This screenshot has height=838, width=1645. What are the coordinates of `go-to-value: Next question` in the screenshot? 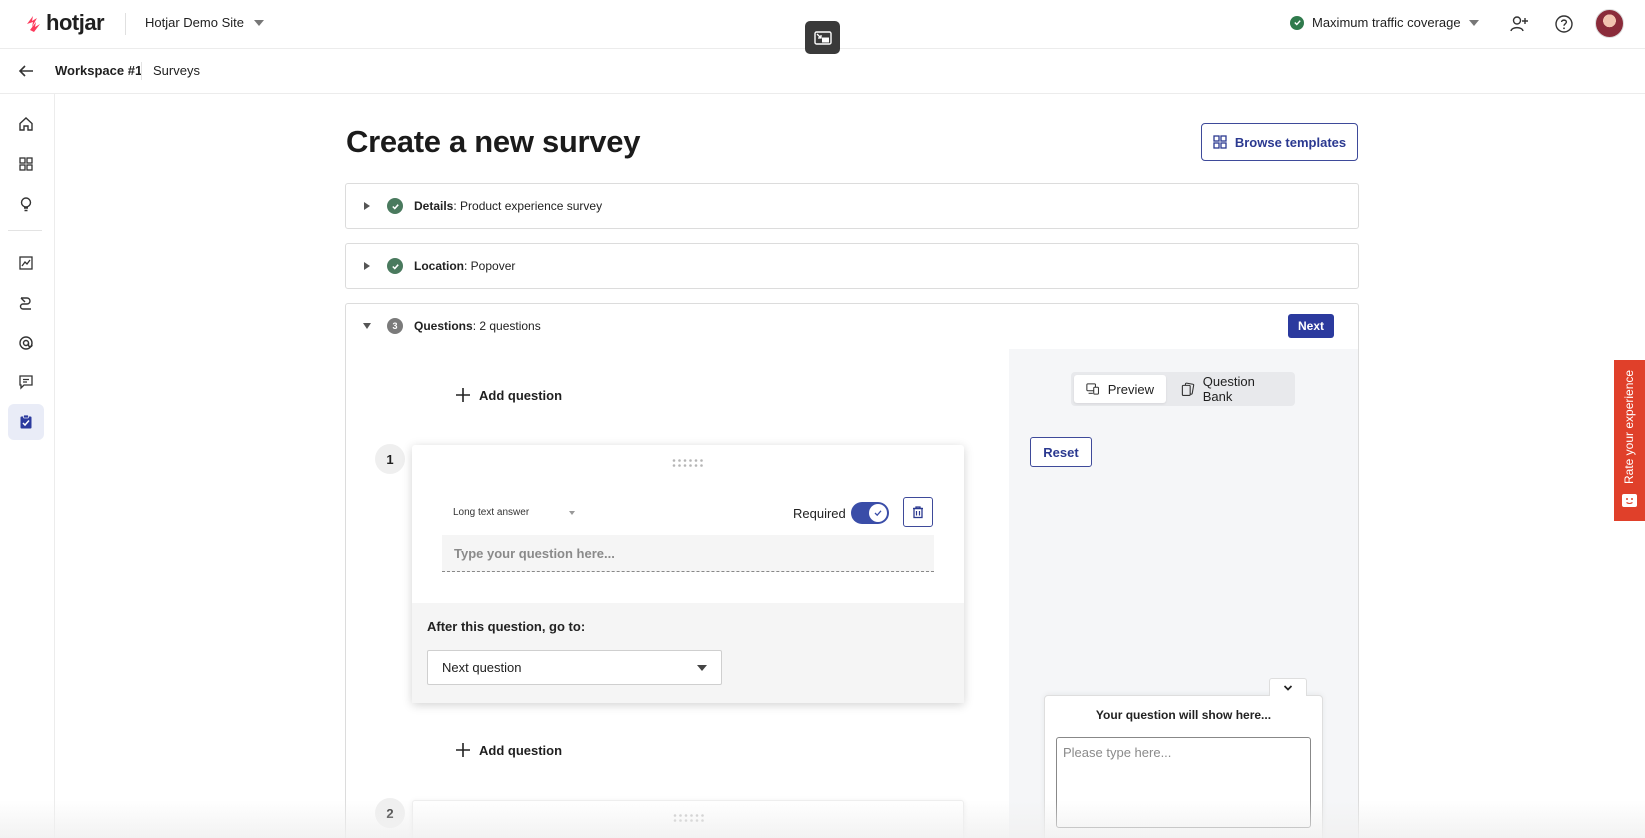 It's located at (482, 667).